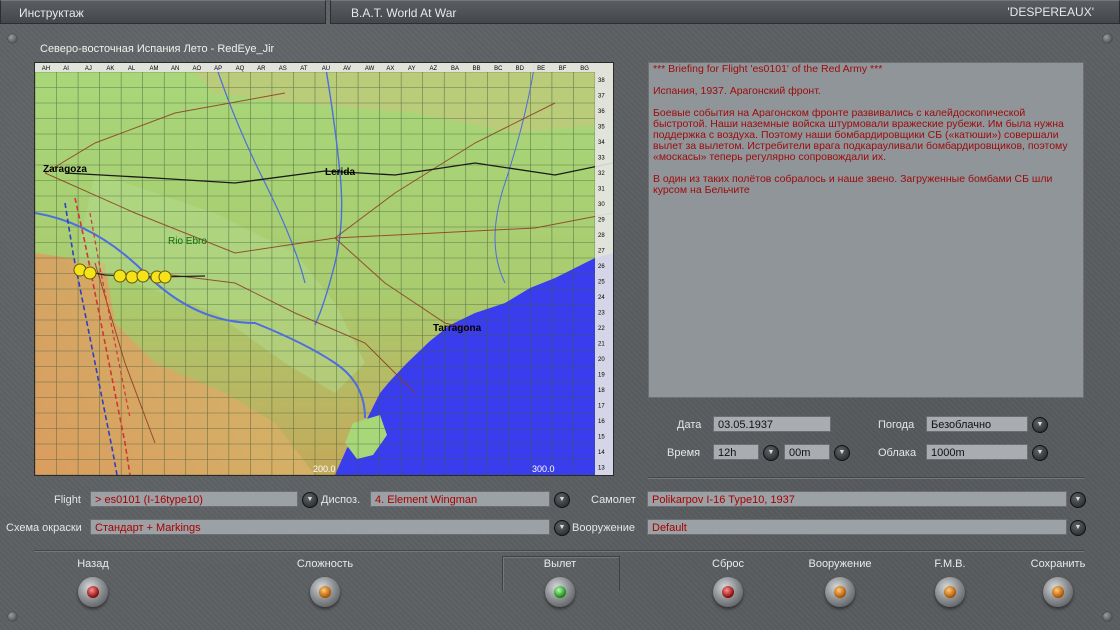  Describe the element at coordinates (541, 69) in the screenshot. I see `map-column-label: BE` at that location.